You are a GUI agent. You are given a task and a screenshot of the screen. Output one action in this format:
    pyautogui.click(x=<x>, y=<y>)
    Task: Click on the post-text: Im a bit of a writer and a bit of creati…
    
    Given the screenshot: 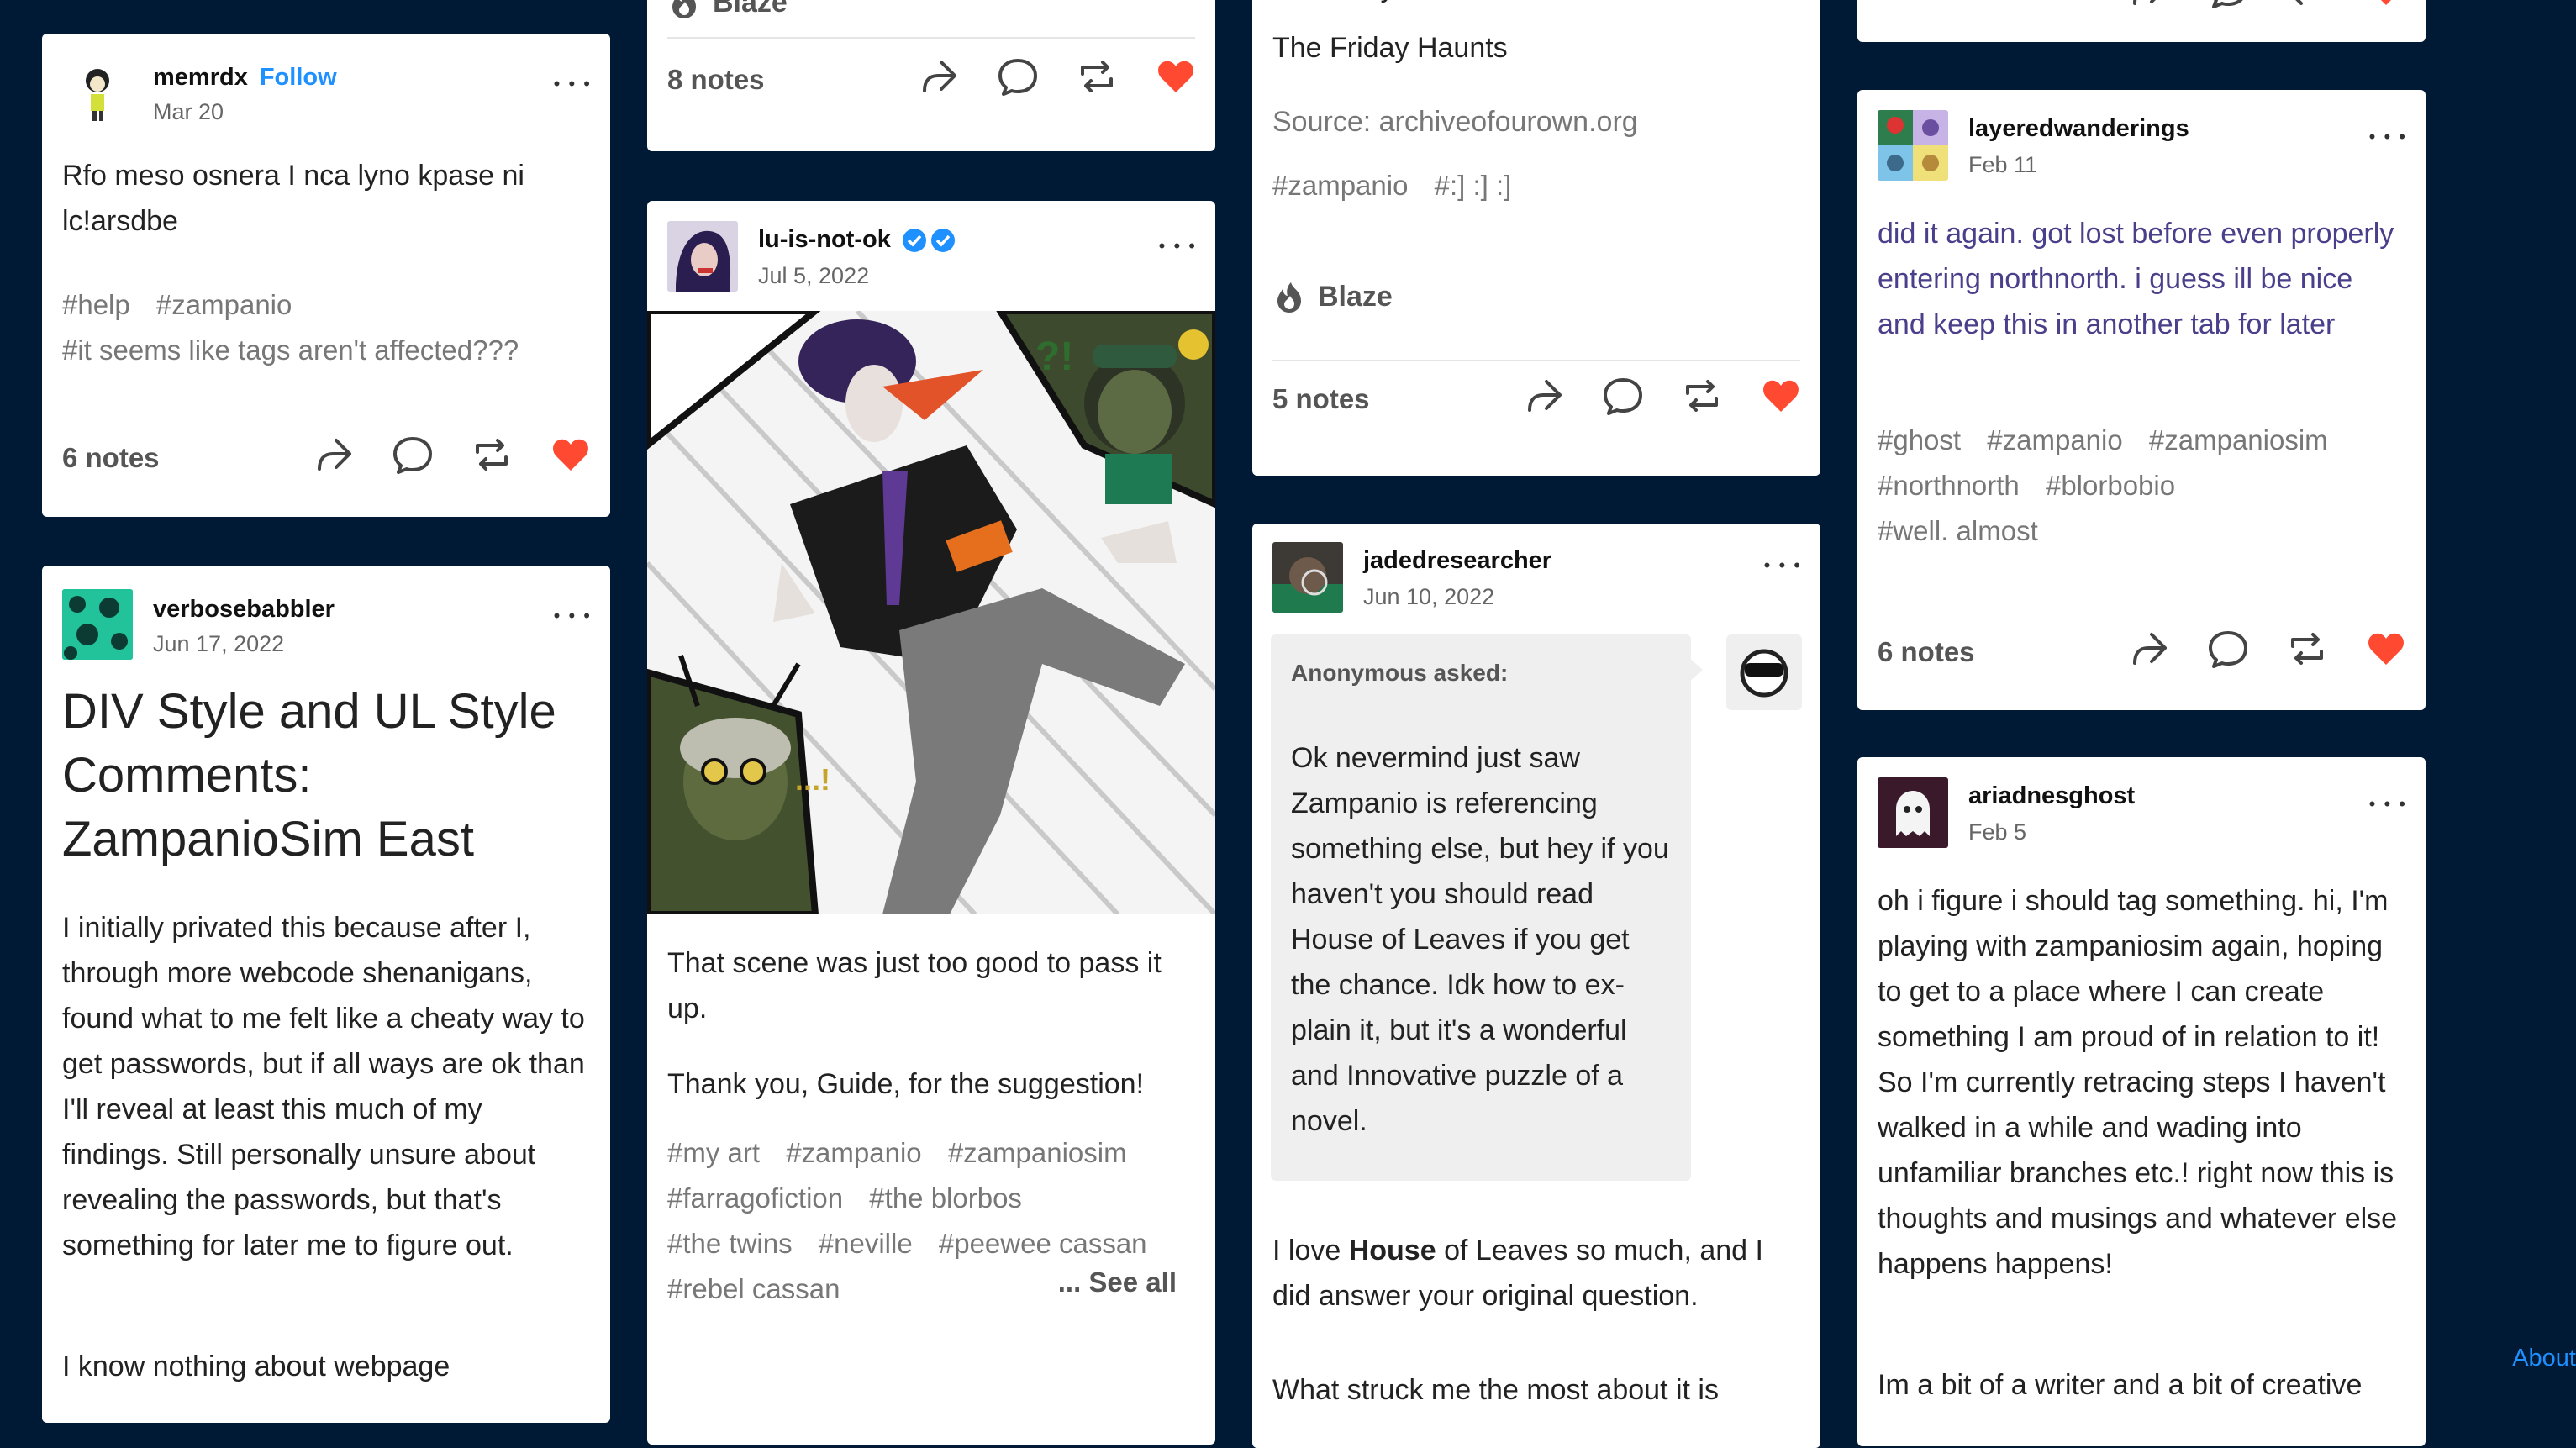 What is the action you would take?
    pyautogui.click(x=2120, y=1385)
    